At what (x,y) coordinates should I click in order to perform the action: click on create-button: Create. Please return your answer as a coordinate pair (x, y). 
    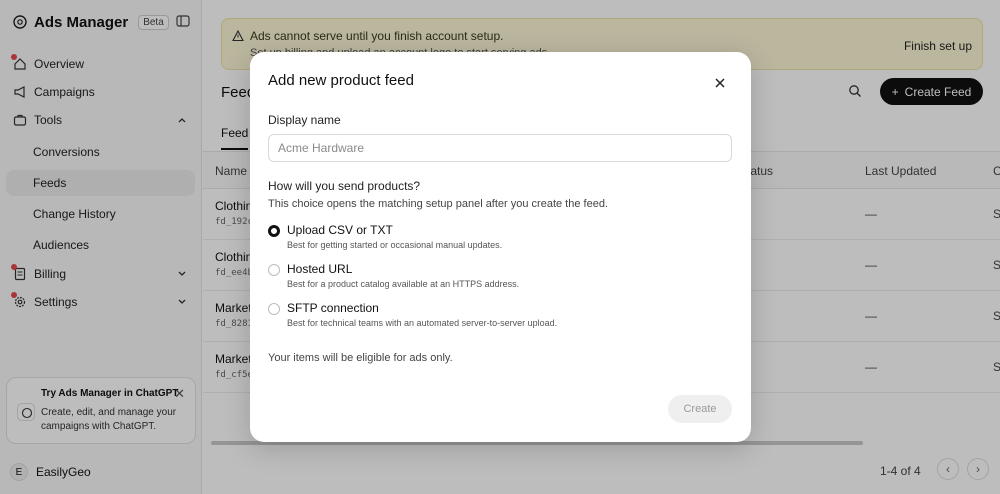
    Looking at the image, I should click on (700, 409).